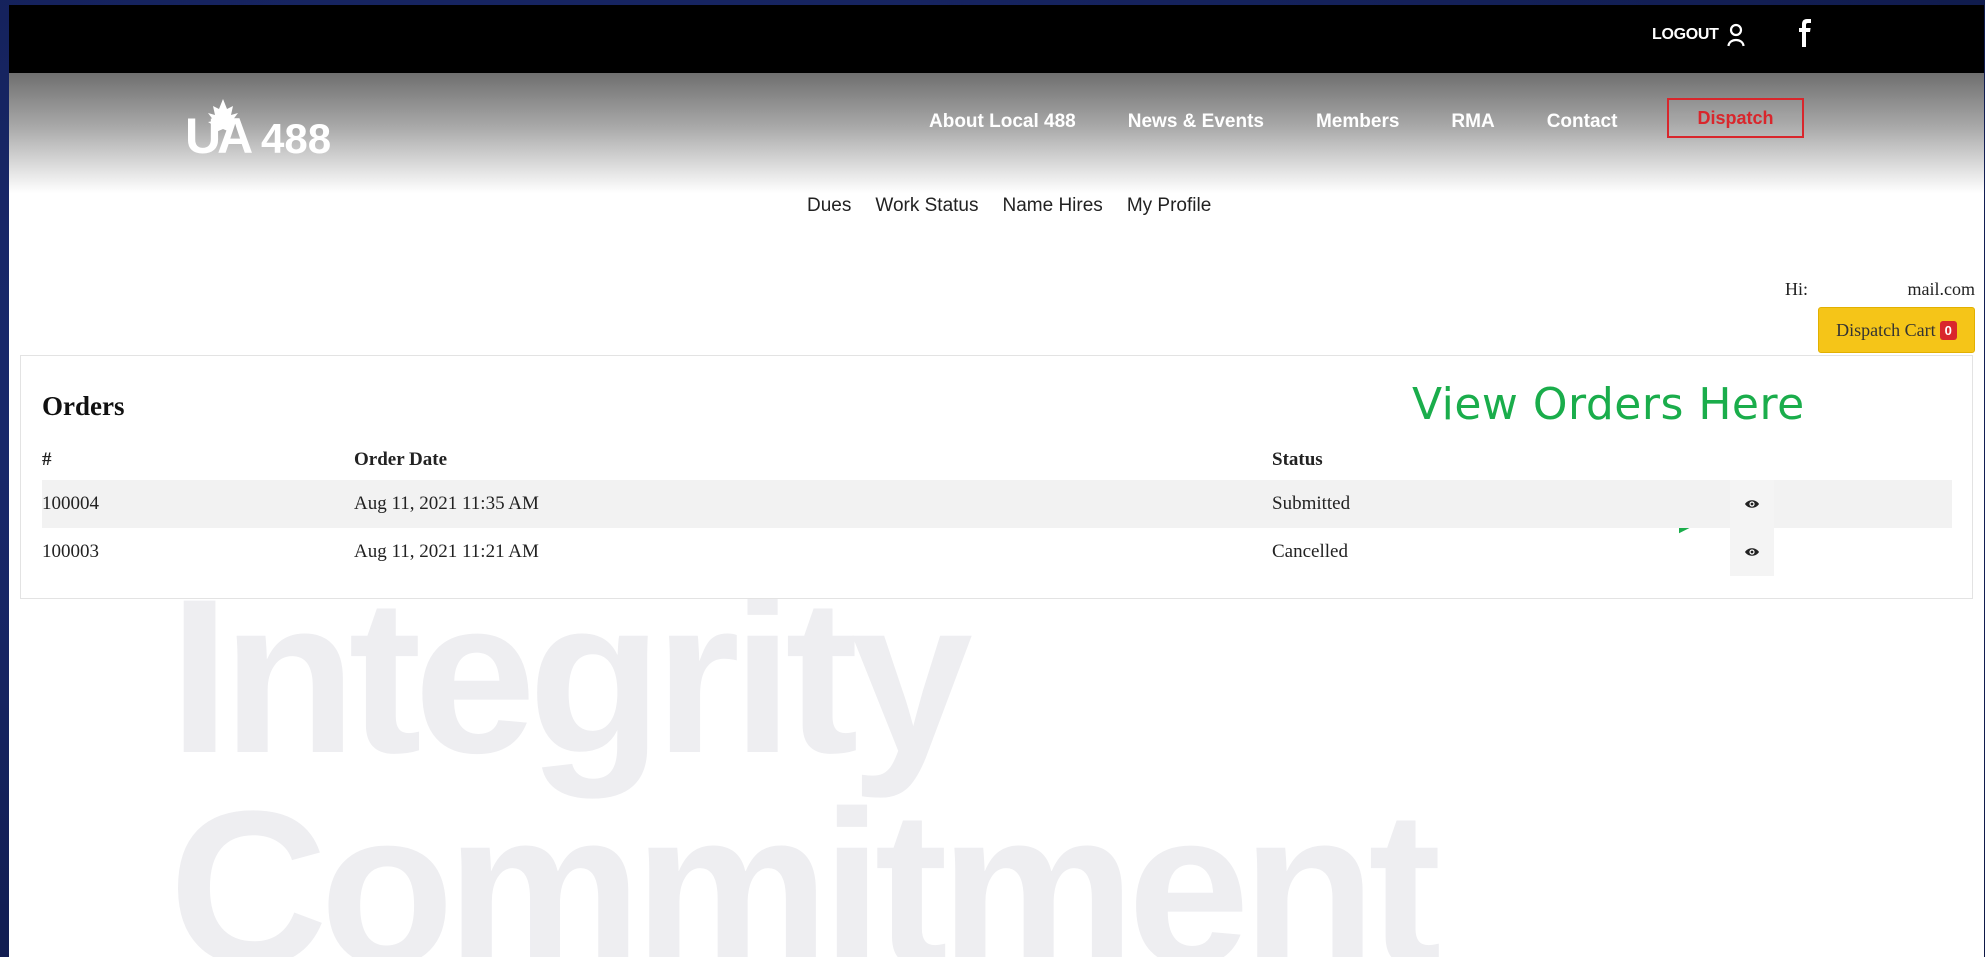 The width and height of the screenshot is (1985, 957). What do you see at coordinates (1941, 289) in the screenshot?
I see `user-email: mail.com` at bounding box center [1941, 289].